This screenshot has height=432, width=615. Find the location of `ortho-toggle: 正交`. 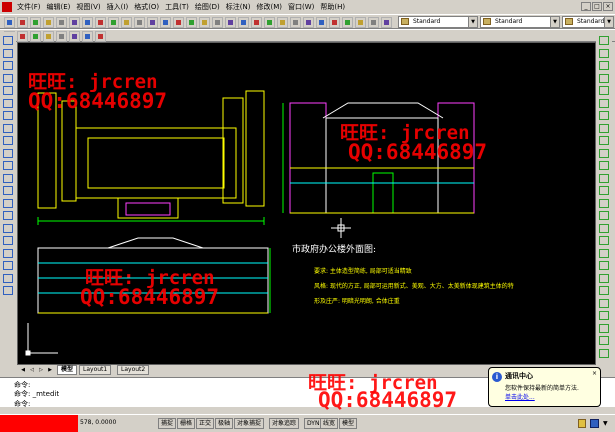

ortho-toggle: 正交 is located at coordinates (205, 423).